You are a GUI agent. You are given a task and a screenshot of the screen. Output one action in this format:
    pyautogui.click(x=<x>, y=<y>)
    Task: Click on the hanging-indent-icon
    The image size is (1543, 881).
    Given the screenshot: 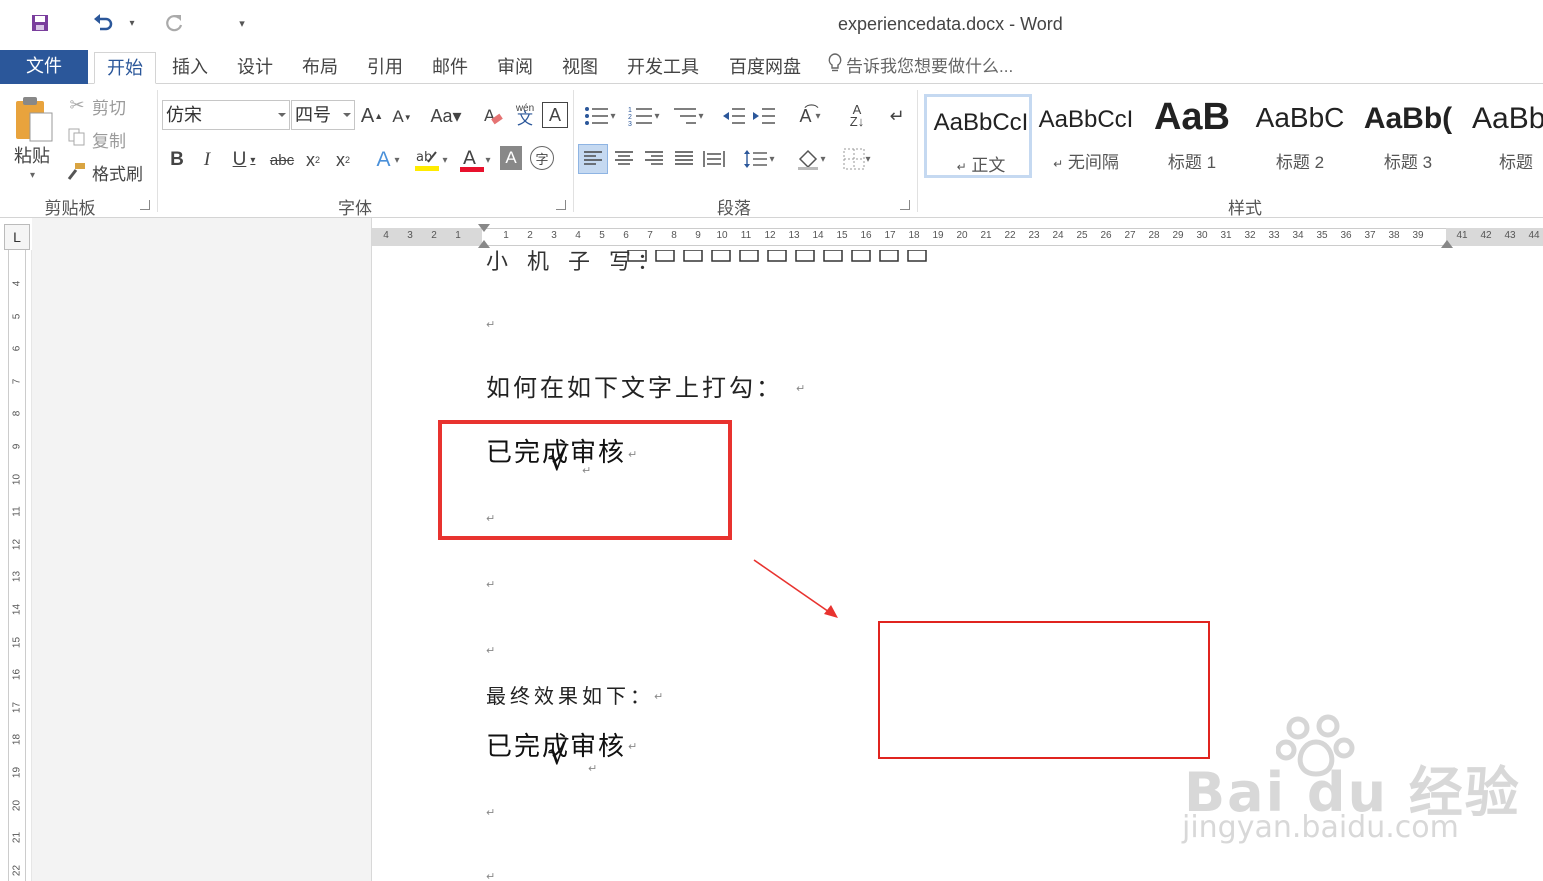 What is the action you would take?
    pyautogui.click(x=484, y=244)
    